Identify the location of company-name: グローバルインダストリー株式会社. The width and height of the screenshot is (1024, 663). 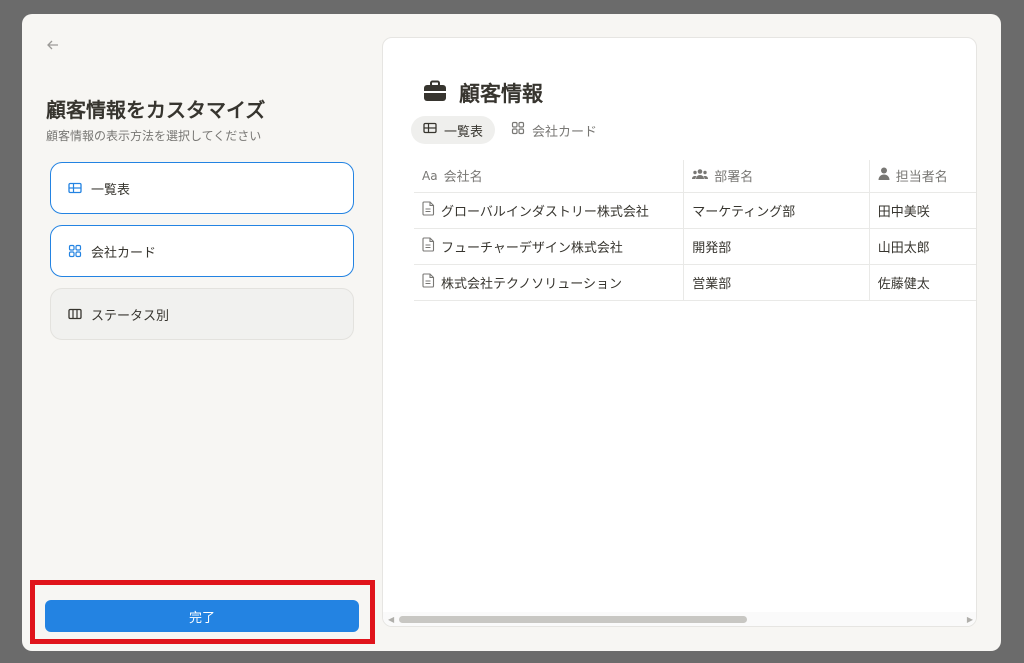
(545, 212).